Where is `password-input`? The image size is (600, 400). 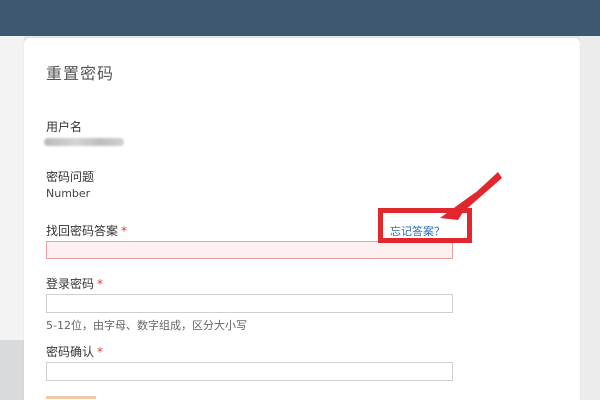
password-input is located at coordinates (249, 303).